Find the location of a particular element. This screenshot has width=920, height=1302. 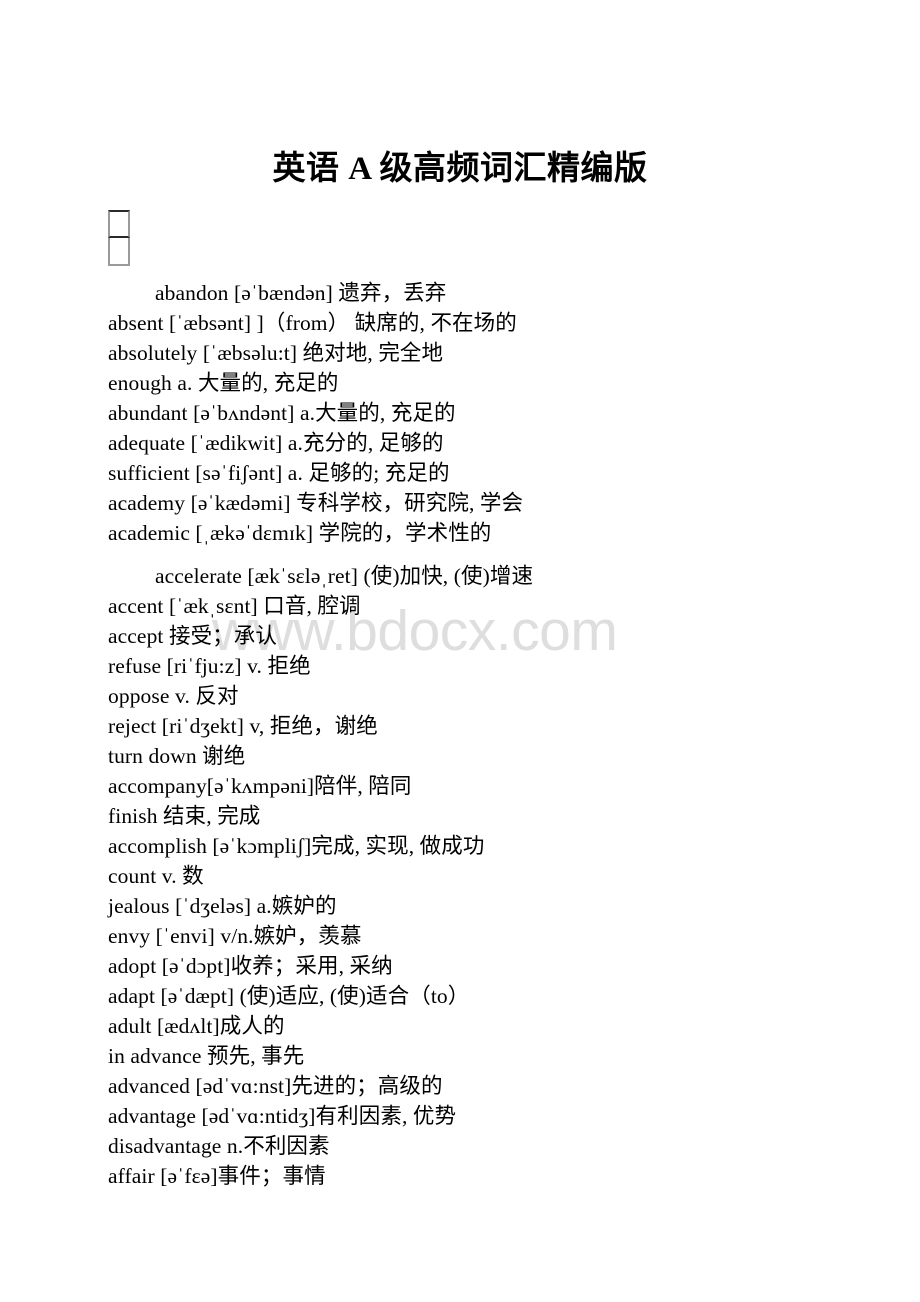

vocabulary-line: finish 结束, 完成 is located at coordinates (184, 816).